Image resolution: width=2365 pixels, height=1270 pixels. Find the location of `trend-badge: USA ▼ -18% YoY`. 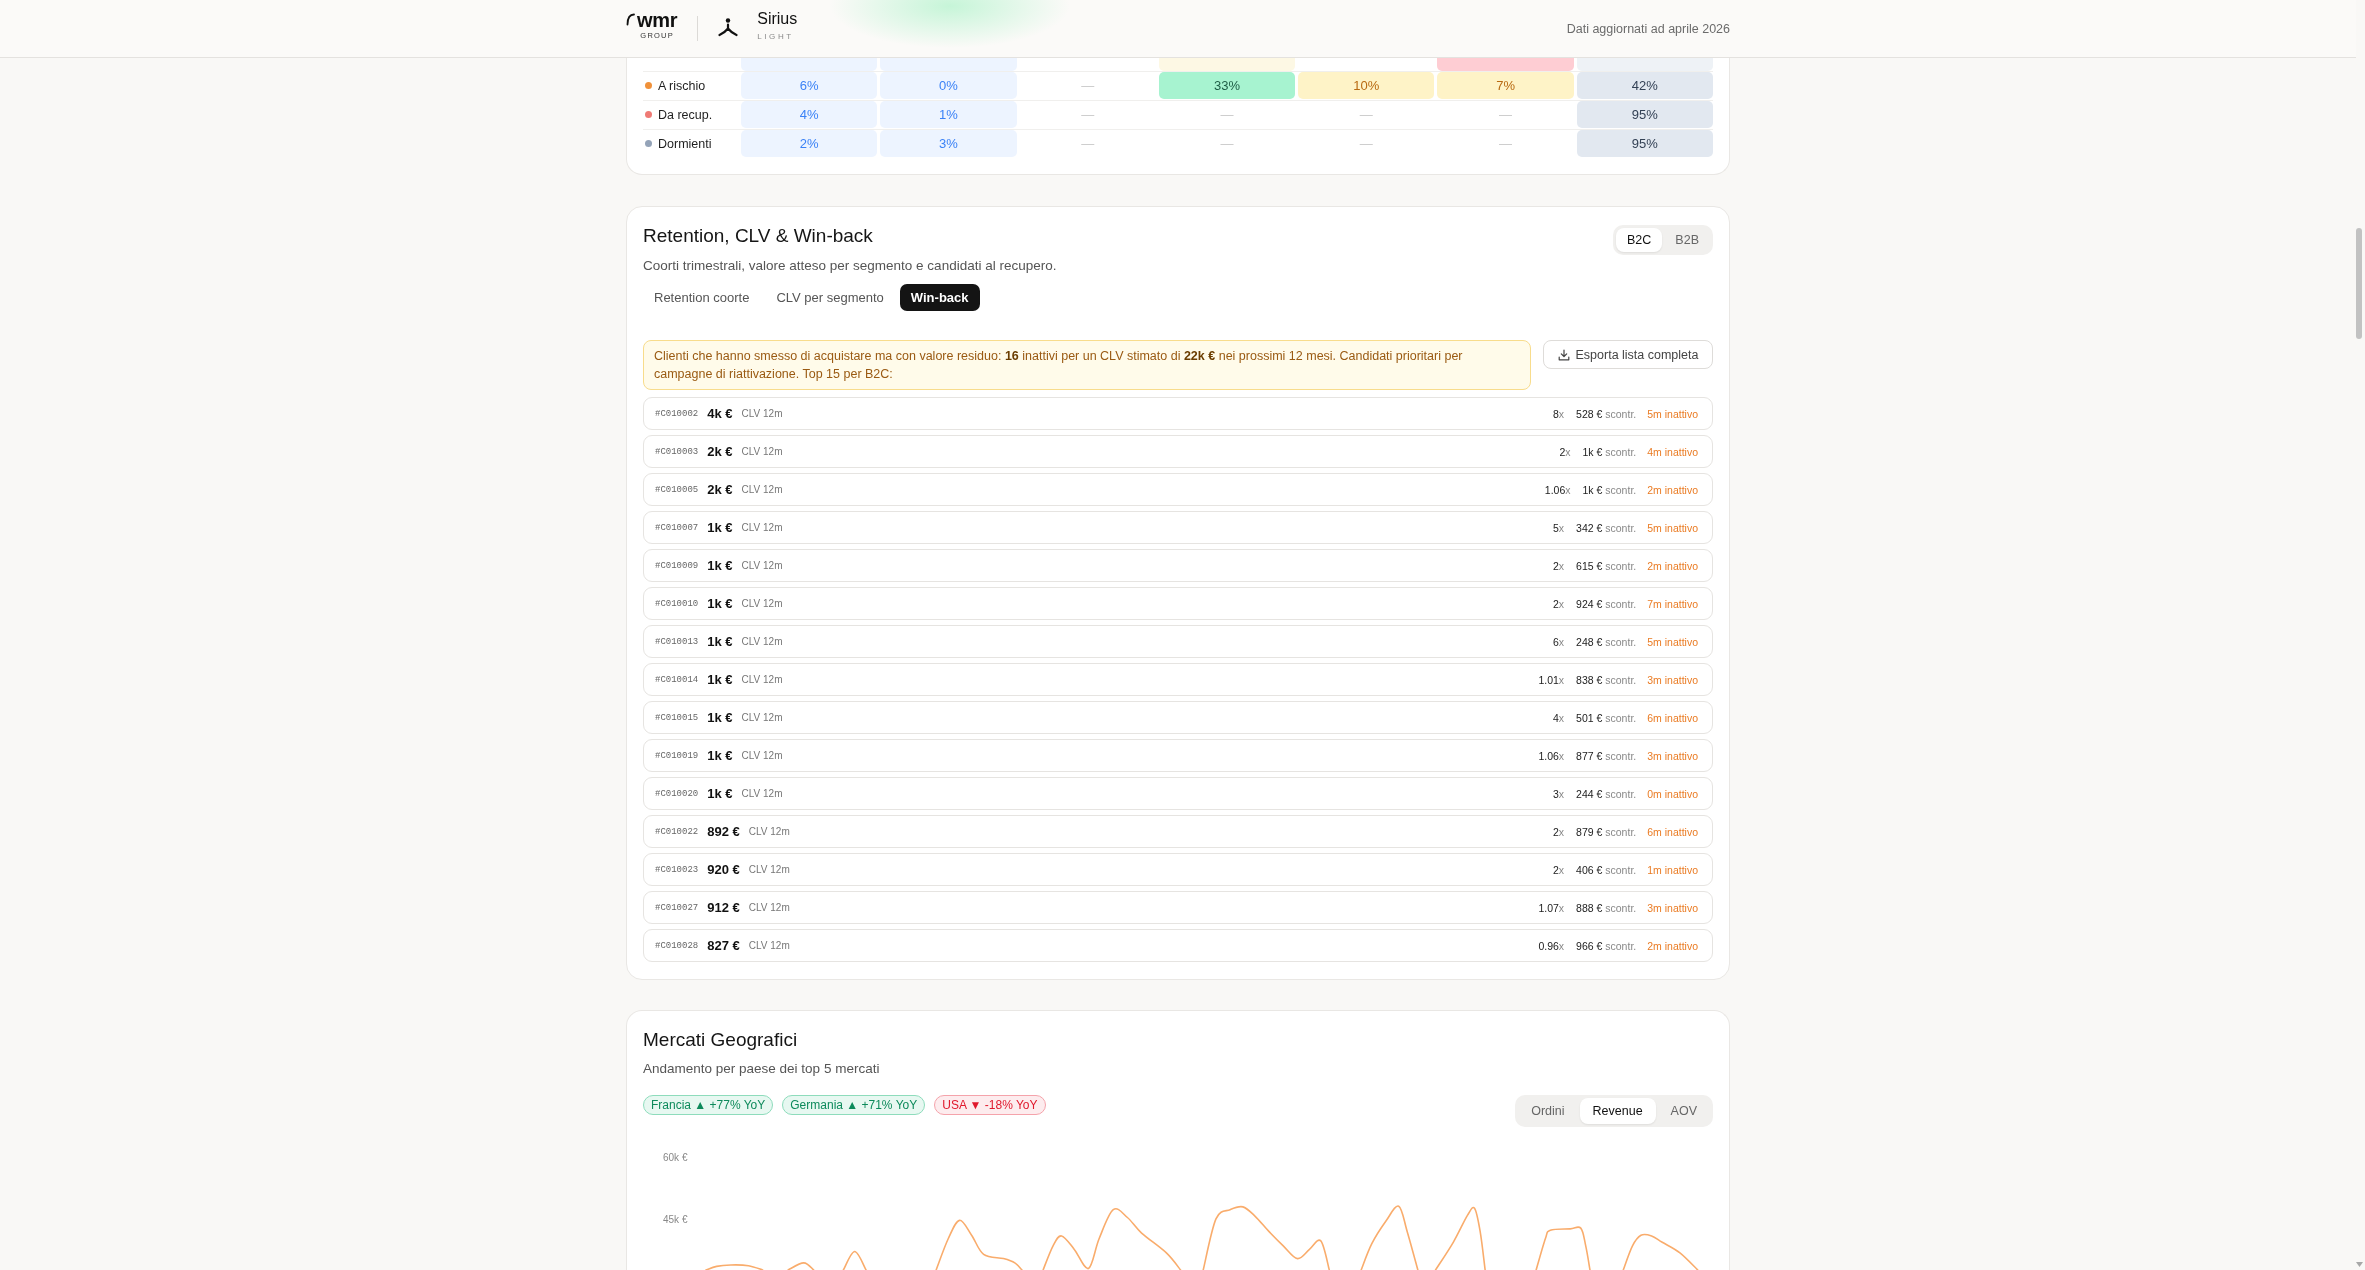

trend-badge: USA ▼ -18% YoY is located at coordinates (990, 1105).